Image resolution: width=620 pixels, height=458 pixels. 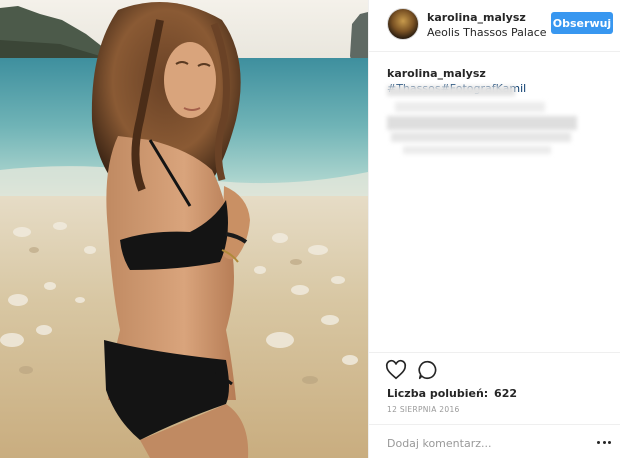 What do you see at coordinates (476, 17) in the screenshot?
I see `author-username: karolina_malysz` at bounding box center [476, 17].